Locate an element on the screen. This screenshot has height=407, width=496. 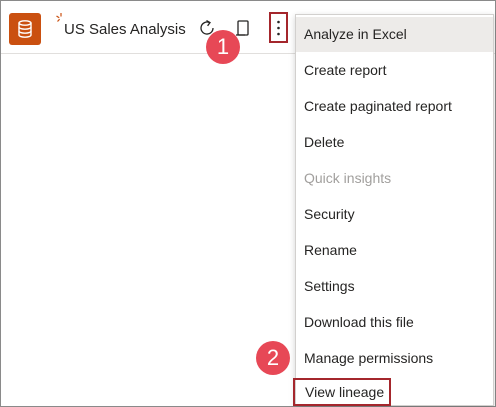
menu-item-create-report: Create report is located at coordinates (394, 70).